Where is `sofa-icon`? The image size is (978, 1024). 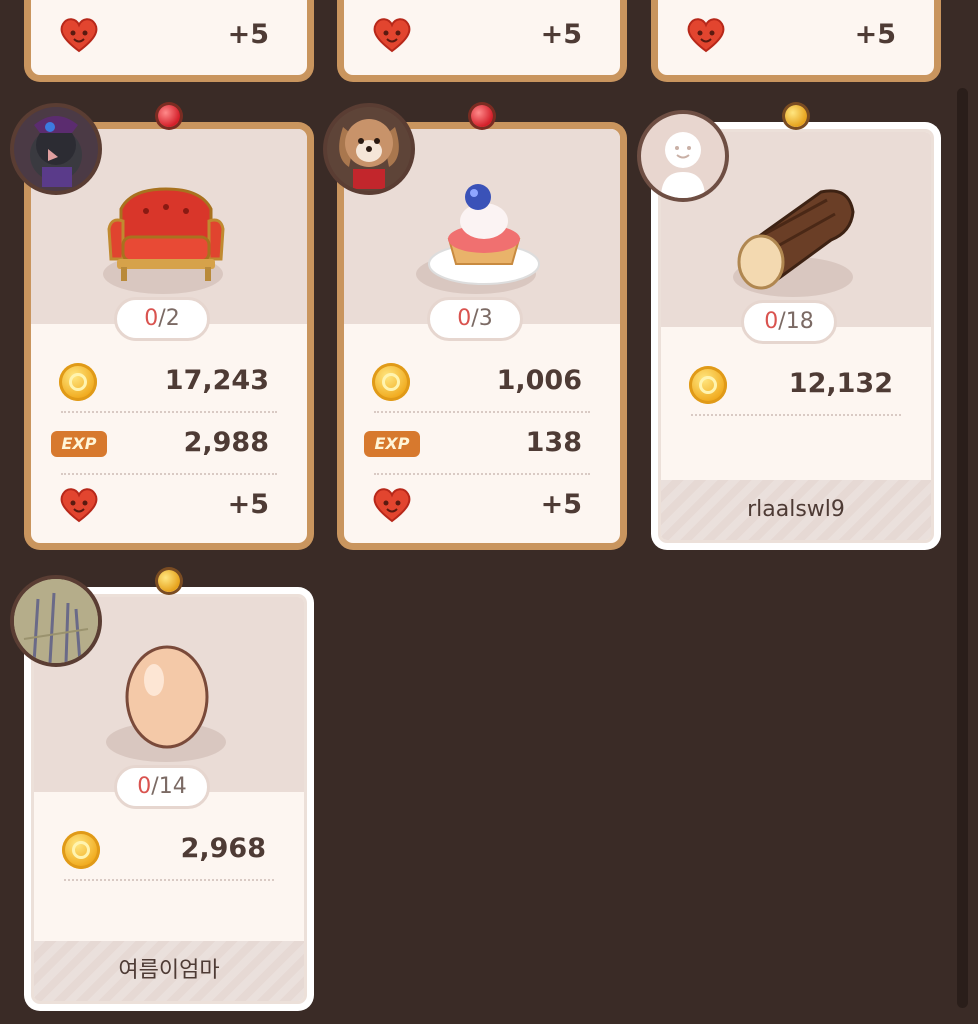 sofa-icon is located at coordinates (166, 234).